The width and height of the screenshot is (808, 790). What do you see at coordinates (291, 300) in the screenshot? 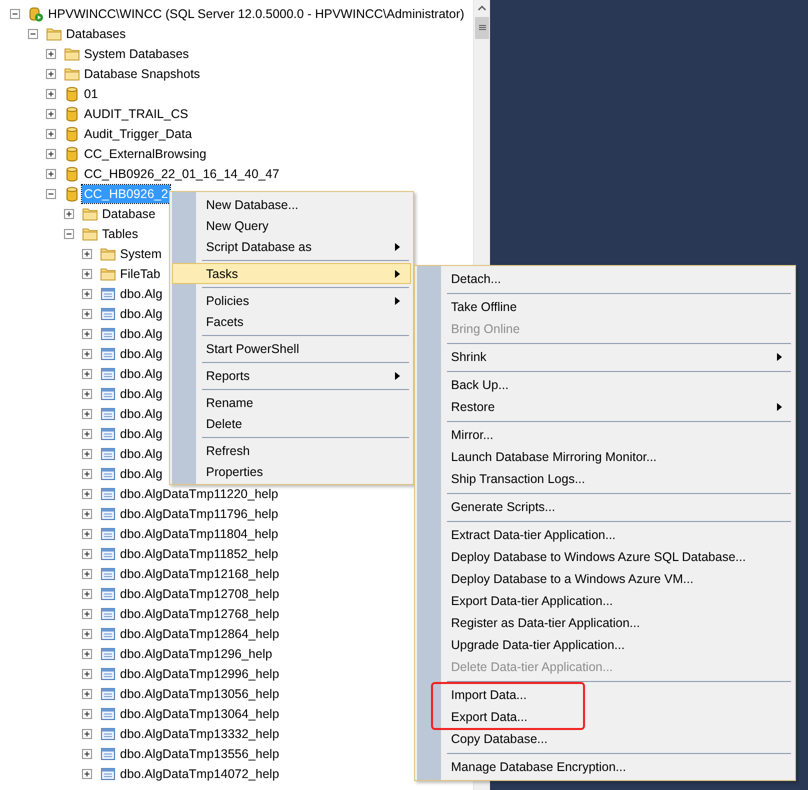
I see `menu-item: Policies` at bounding box center [291, 300].